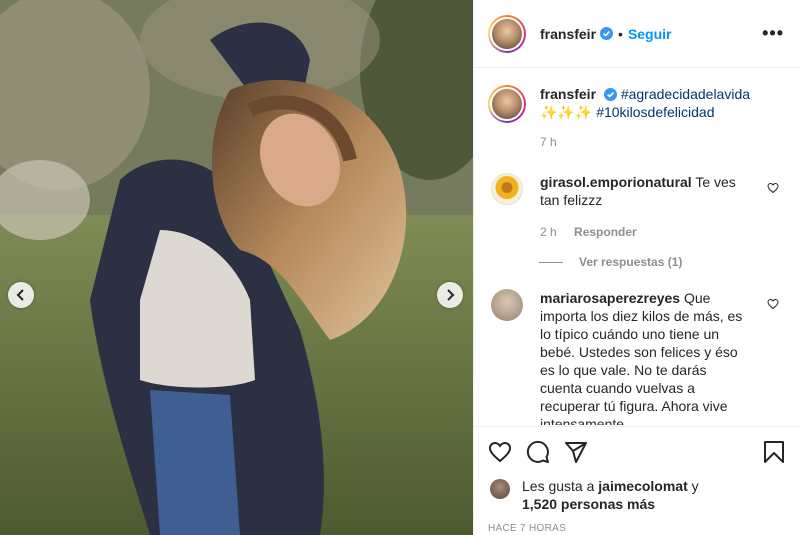  I want to click on reply-button: Responder, so click(605, 232).